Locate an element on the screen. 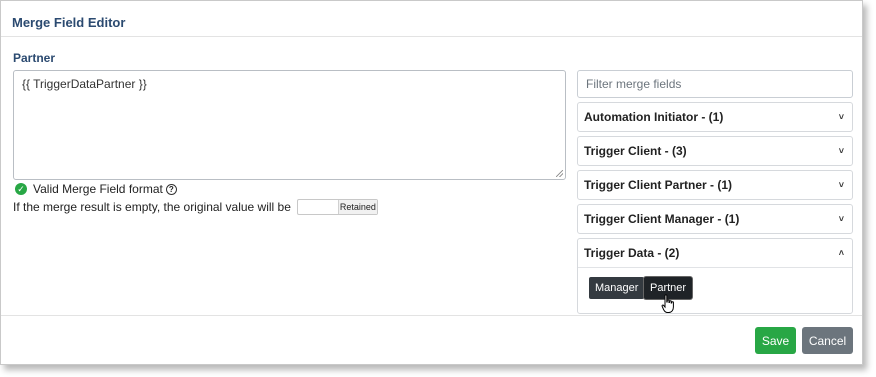  merge-field-value: {{ TriggerDataPartner }} is located at coordinates (84, 84).